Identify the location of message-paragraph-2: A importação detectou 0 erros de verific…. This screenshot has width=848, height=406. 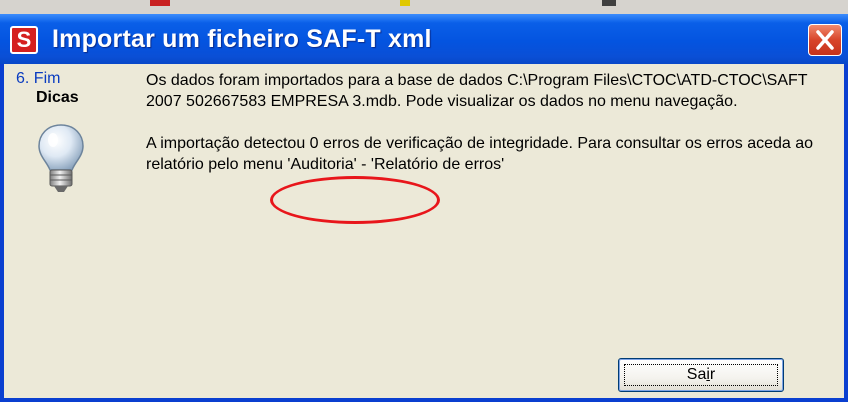
(480, 154).